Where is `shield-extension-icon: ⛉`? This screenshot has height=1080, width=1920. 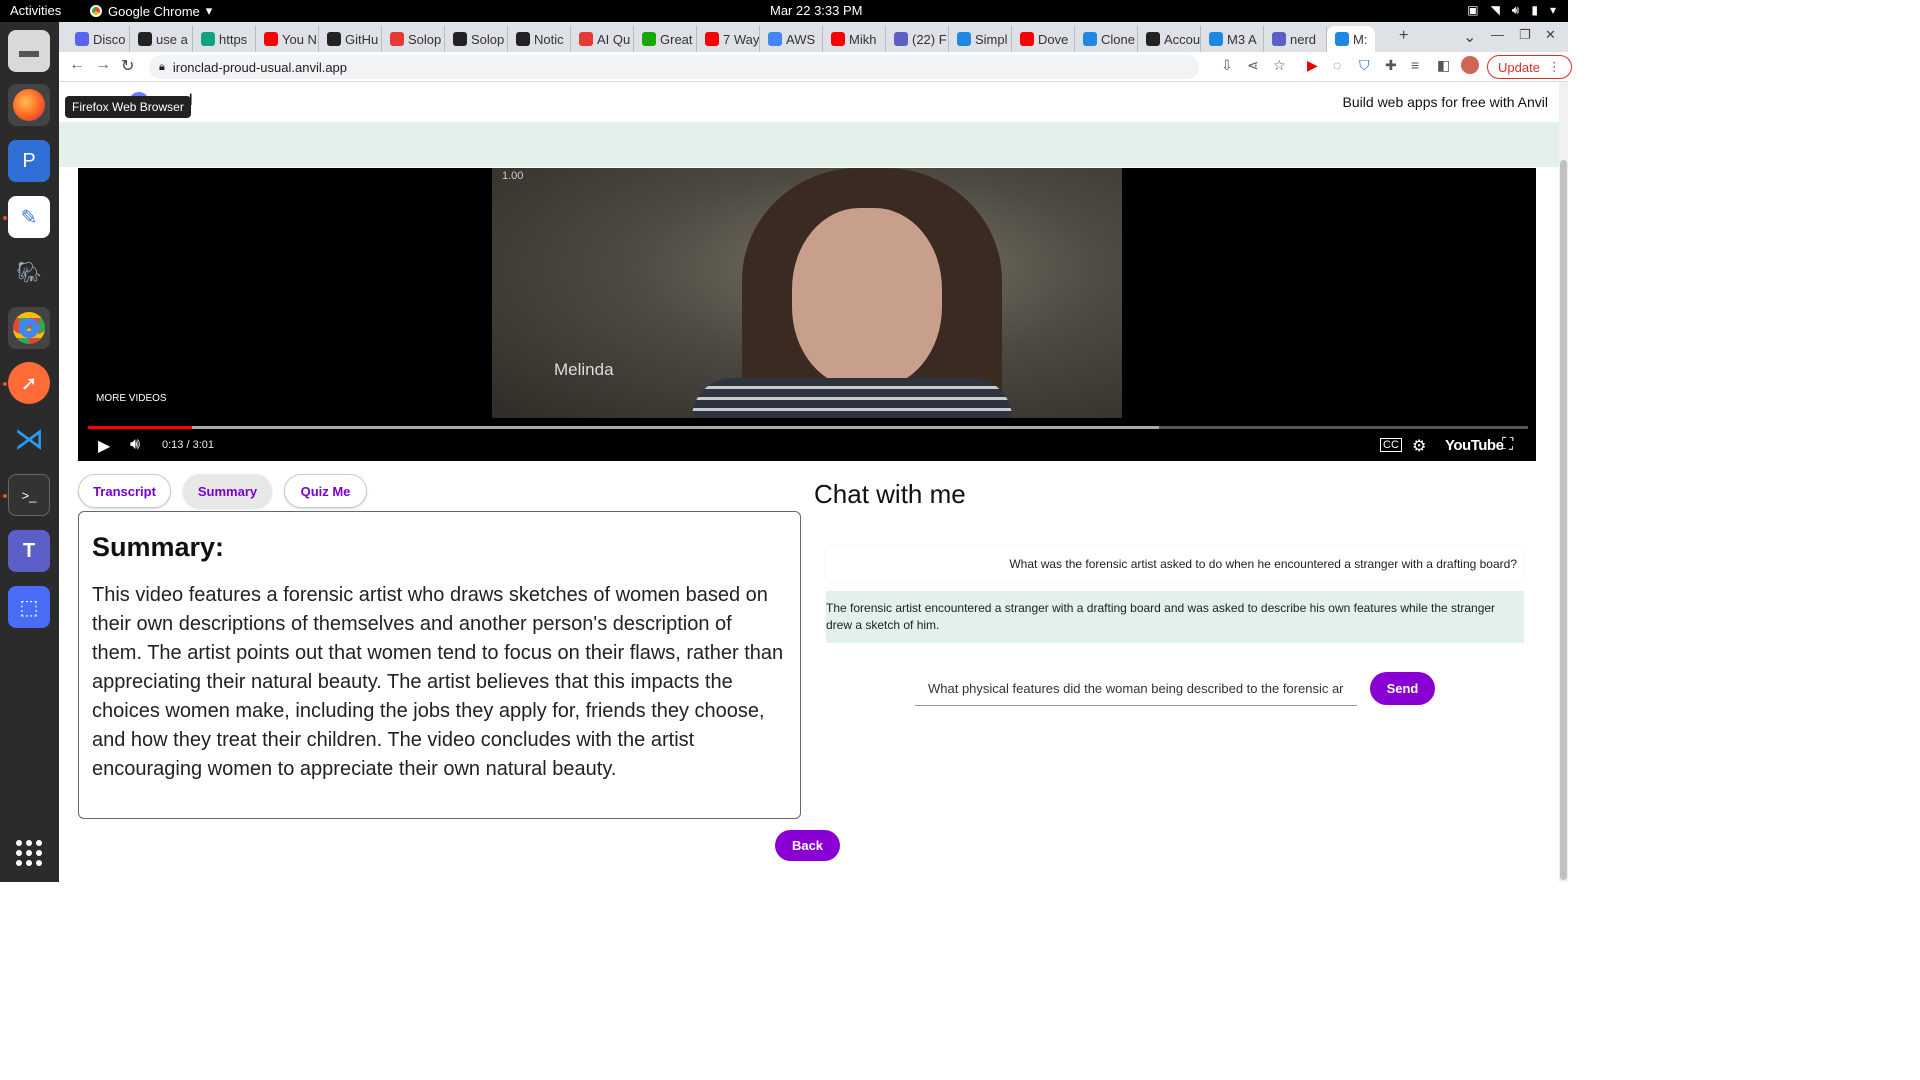 shield-extension-icon: ⛉ is located at coordinates (1364, 65).